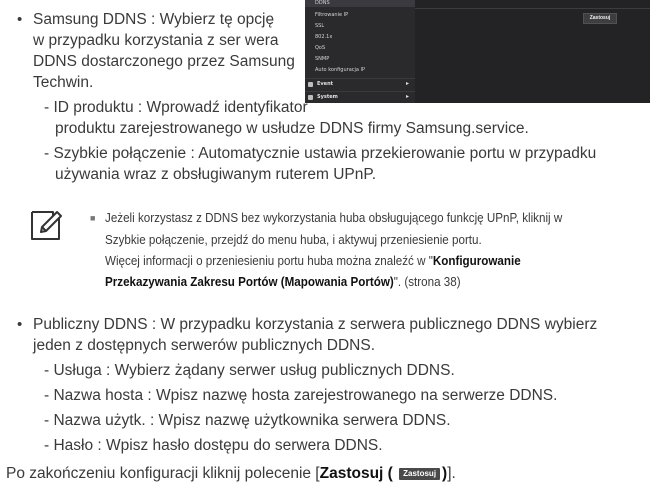 The height and width of the screenshot is (491, 650). What do you see at coordinates (532, 51) in the screenshot?
I see `settings-content: Zastosuj` at bounding box center [532, 51].